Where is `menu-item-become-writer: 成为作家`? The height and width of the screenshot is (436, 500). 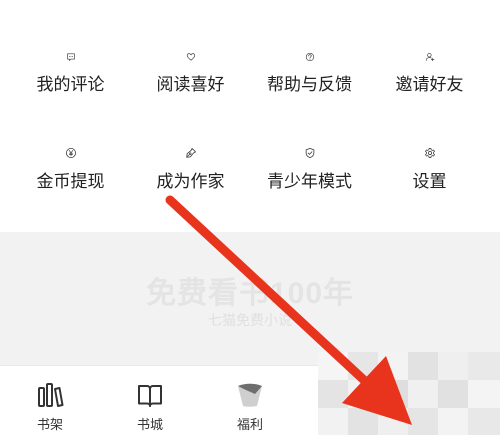
menu-item-become-writer: 成为作家 is located at coordinates (190, 144).